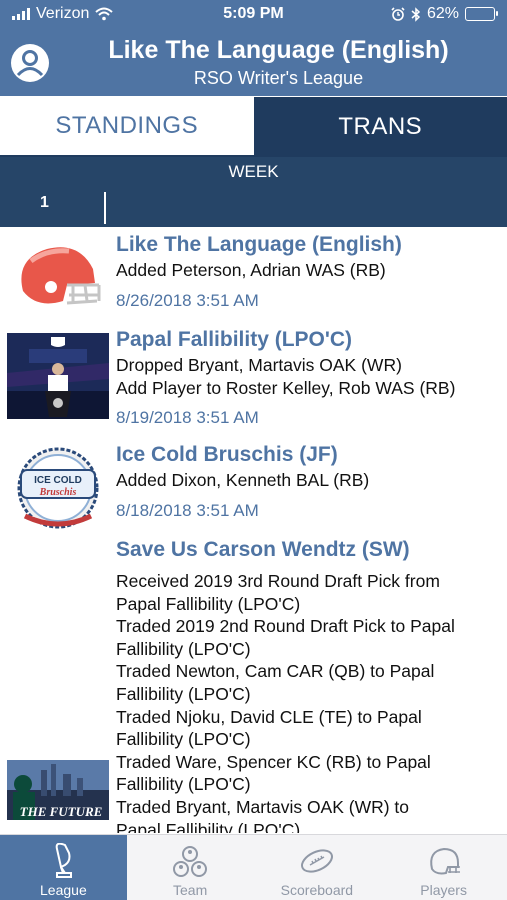 This screenshot has height=900, width=507. I want to click on transaction-line: Traded Ware, Spencer KC (RB) to Papal, so click(273, 761).